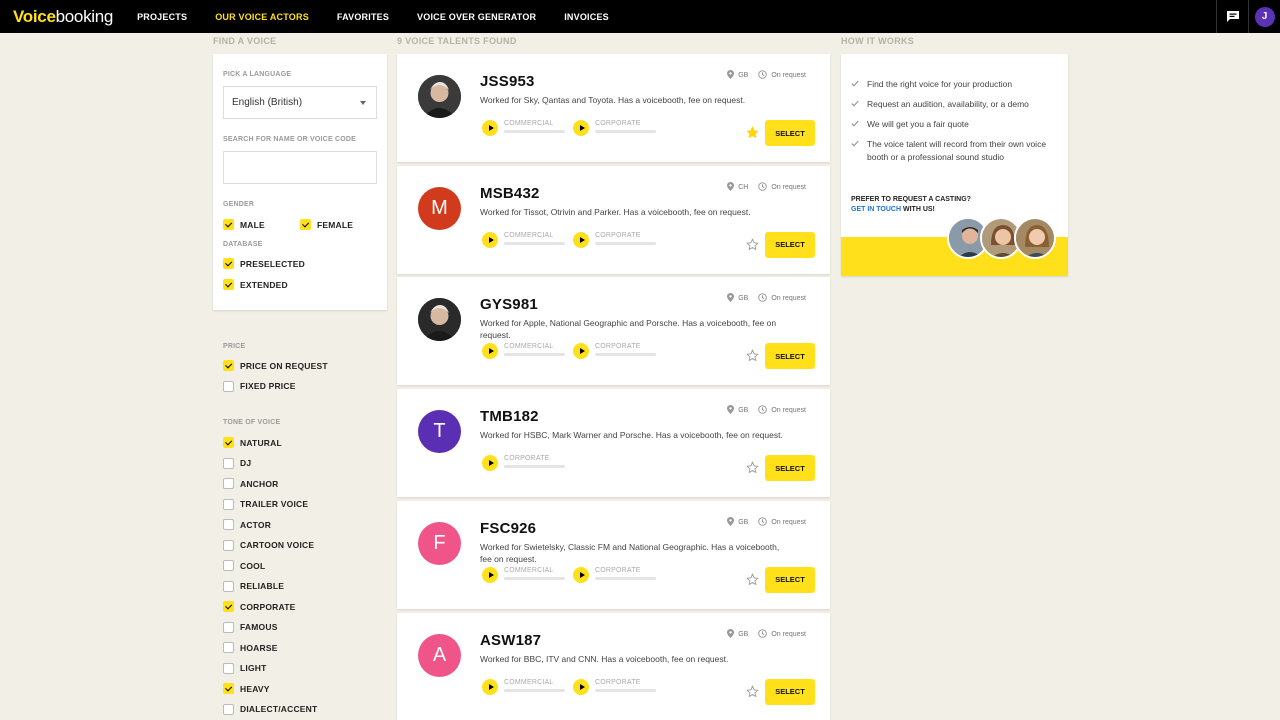  Describe the element at coordinates (252, 442) in the screenshot. I see `tone-checkbox-natural: NATURAL` at that location.